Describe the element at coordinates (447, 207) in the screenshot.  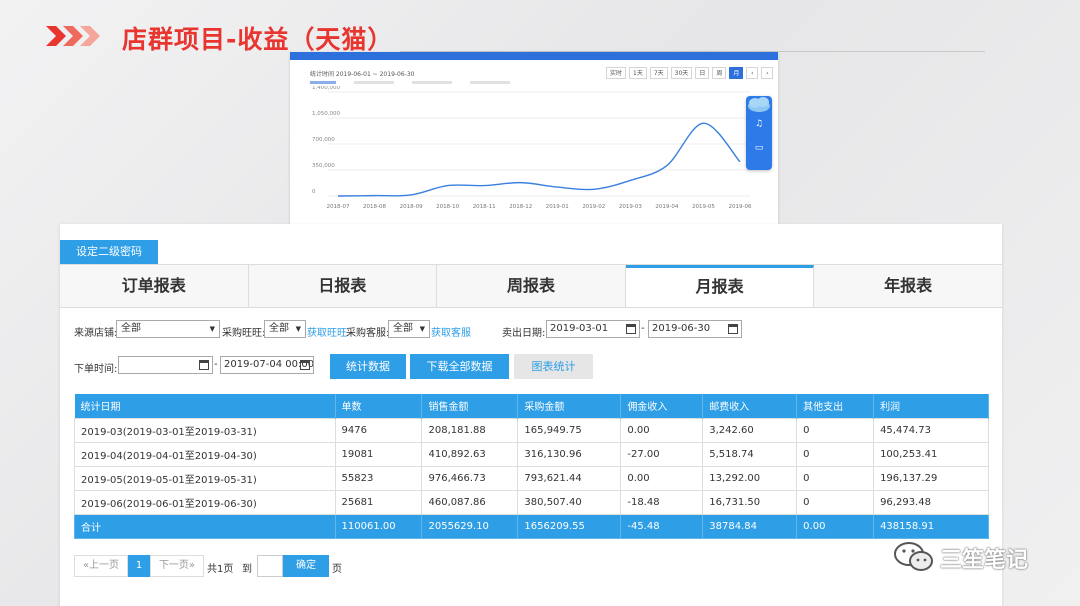
I see `x-tick-label: 2018-10` at that location.